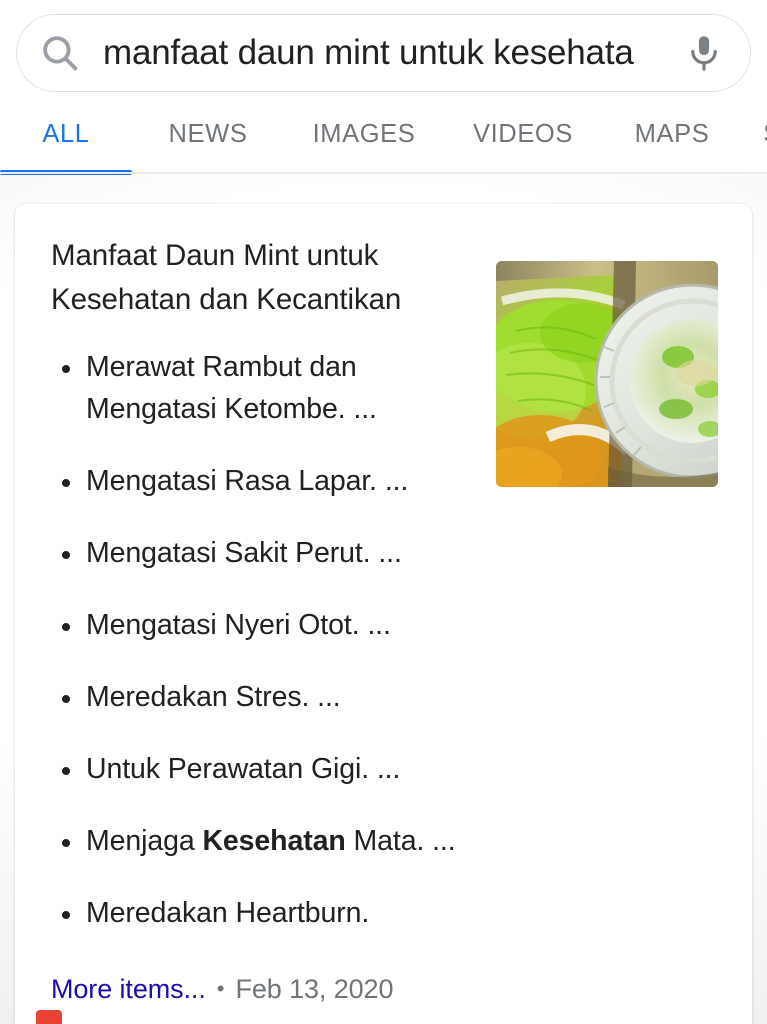  Describe the element at coordinates (672, 134) in the screenshot. I see `tab-maps-label: MAPS` at that location.